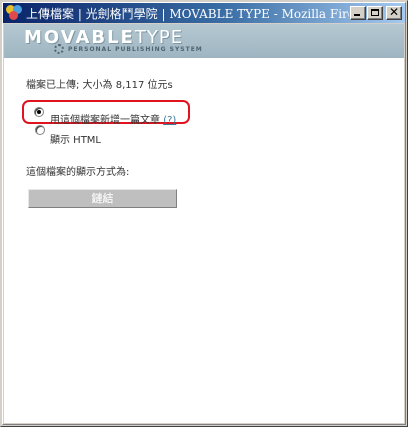 This screenshot has width=408, height=427. I want to click on logo-type: TYPE, so click(159, 37).